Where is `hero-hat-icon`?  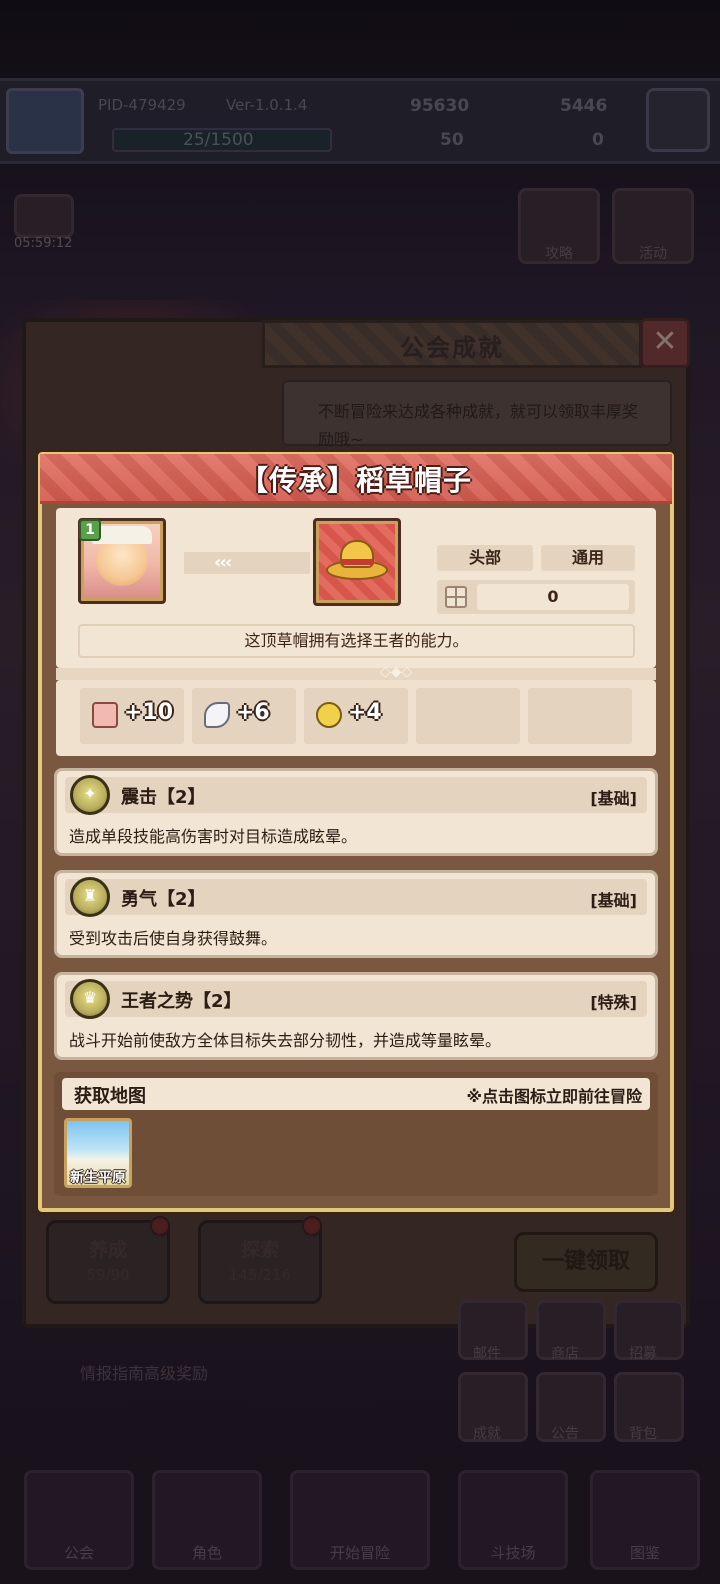 hero-hat-icon is located at coordinates (122, 535).